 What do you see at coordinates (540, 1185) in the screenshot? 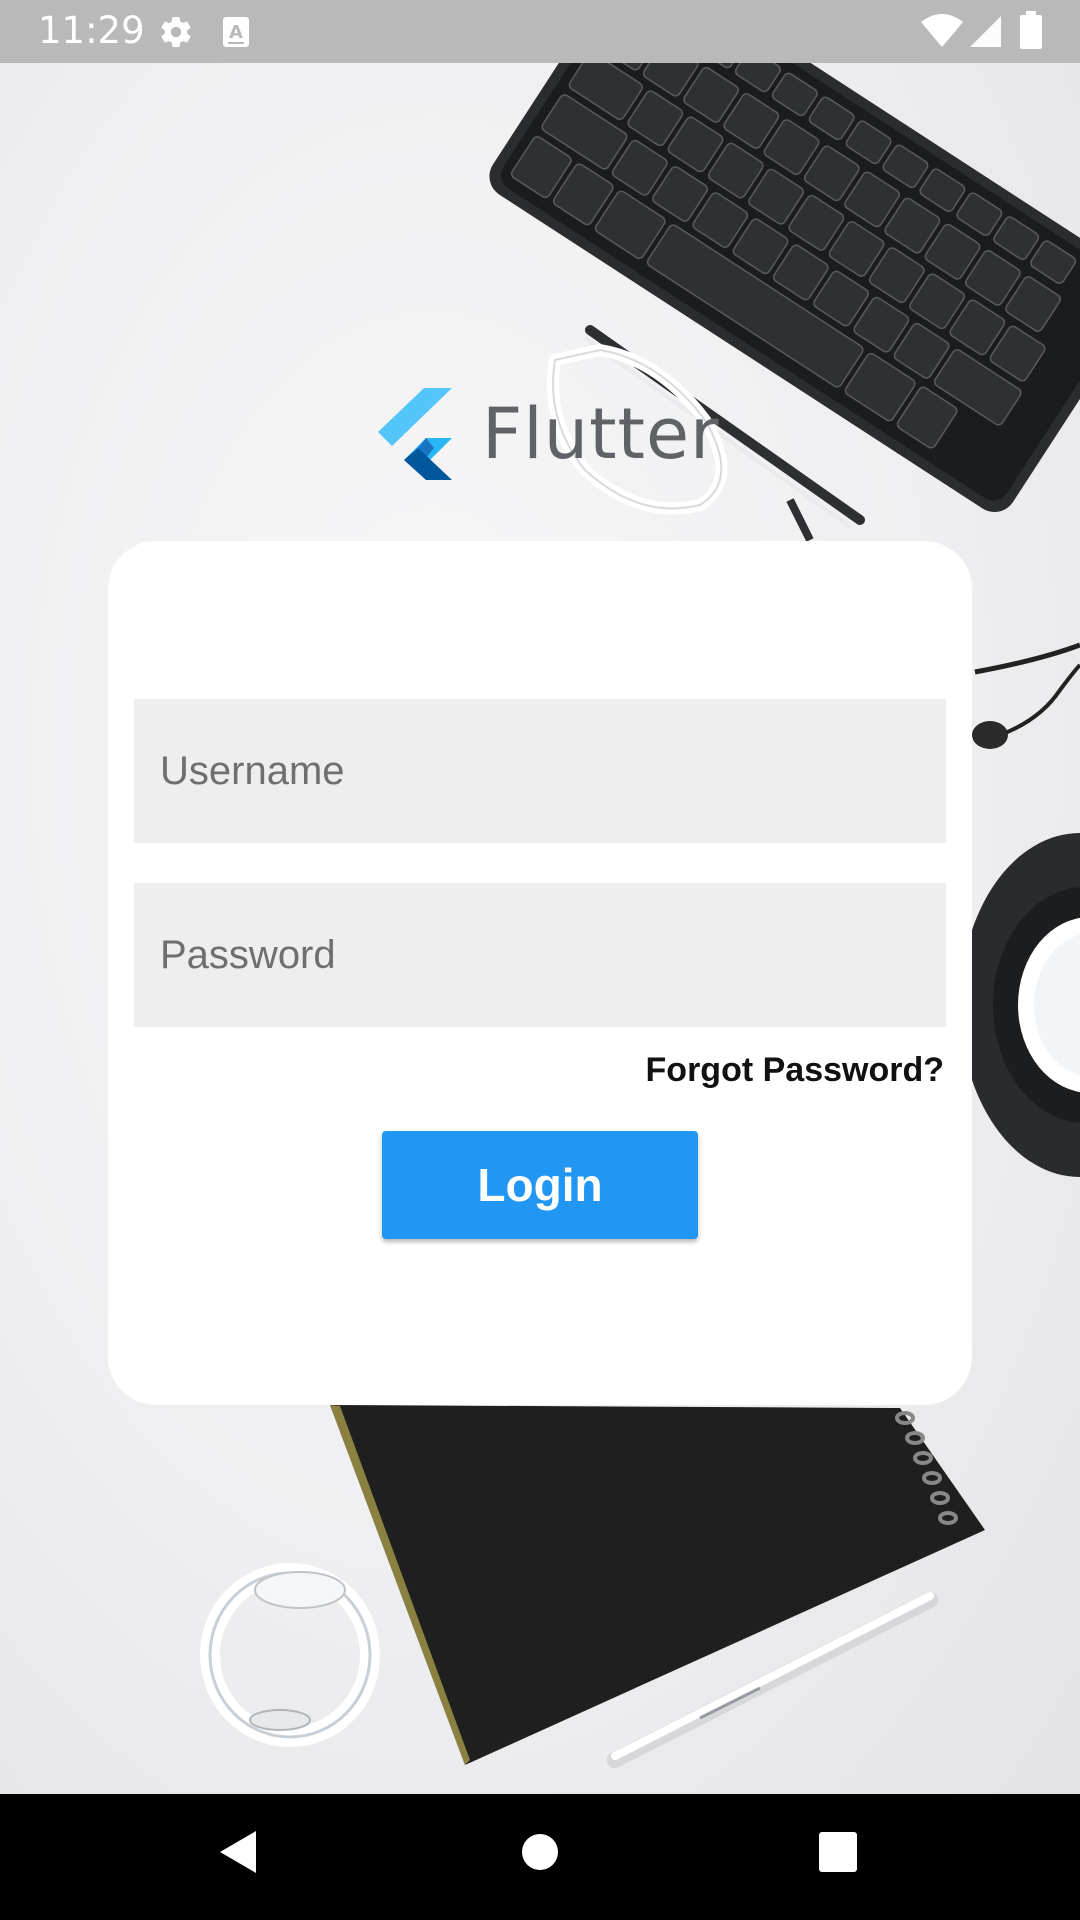
I see `login-button: Login` at bounding box center [540, 1185].